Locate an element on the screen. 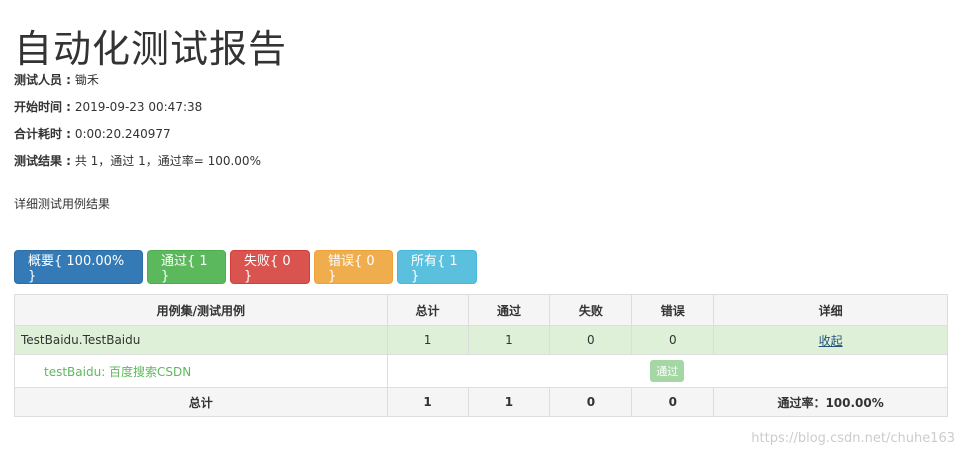 Image resolution: width=963 pixels, height=457 pixels. suite-name: TestBaidu.TestBaidu is located at coordinates (201, 340).